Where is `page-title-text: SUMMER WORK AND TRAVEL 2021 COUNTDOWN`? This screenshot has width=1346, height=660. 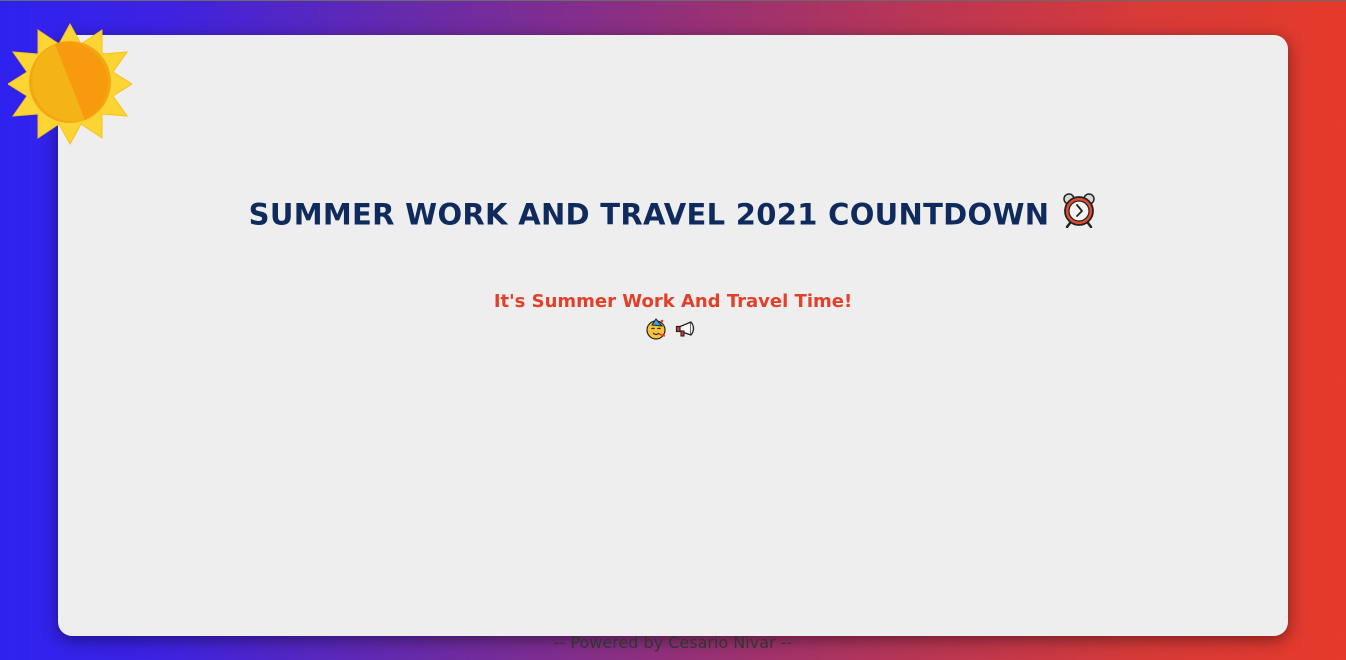 page-title-text: SUMMER WORK AND TRAVEL 2021 COUNTDOWN is located at coordinates (649, 214).